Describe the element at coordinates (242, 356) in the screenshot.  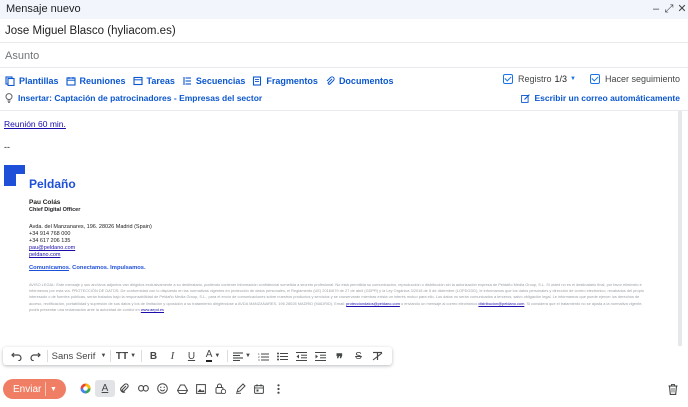
I see `align-button: ▼` at that location.